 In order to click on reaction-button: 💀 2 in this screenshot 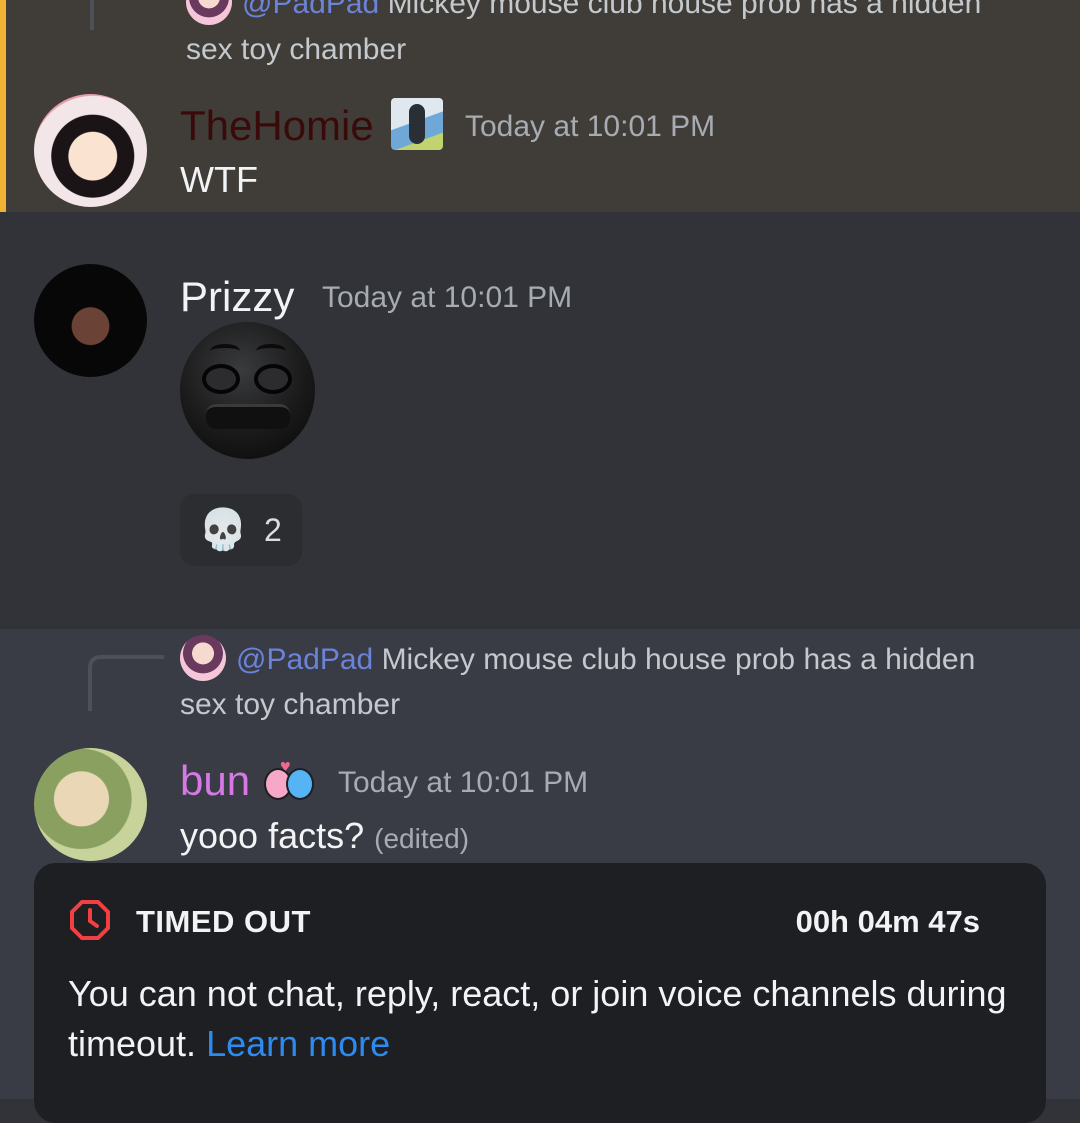, I will do `click(241, 530)`.